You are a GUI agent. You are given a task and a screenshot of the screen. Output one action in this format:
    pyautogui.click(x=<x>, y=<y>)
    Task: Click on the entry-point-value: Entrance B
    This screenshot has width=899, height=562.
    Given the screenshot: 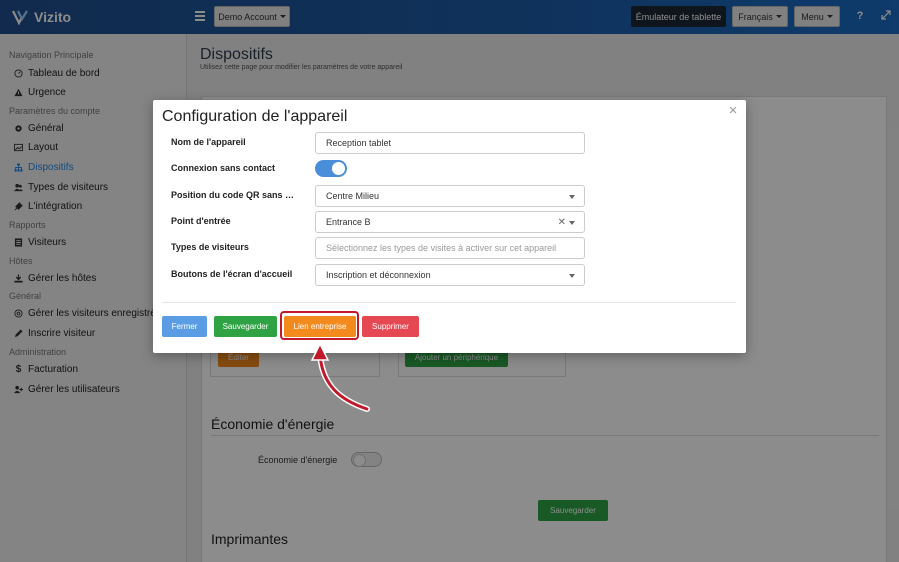 What is the action you would take?
    pyautogui.click(x=348, y=222)
    